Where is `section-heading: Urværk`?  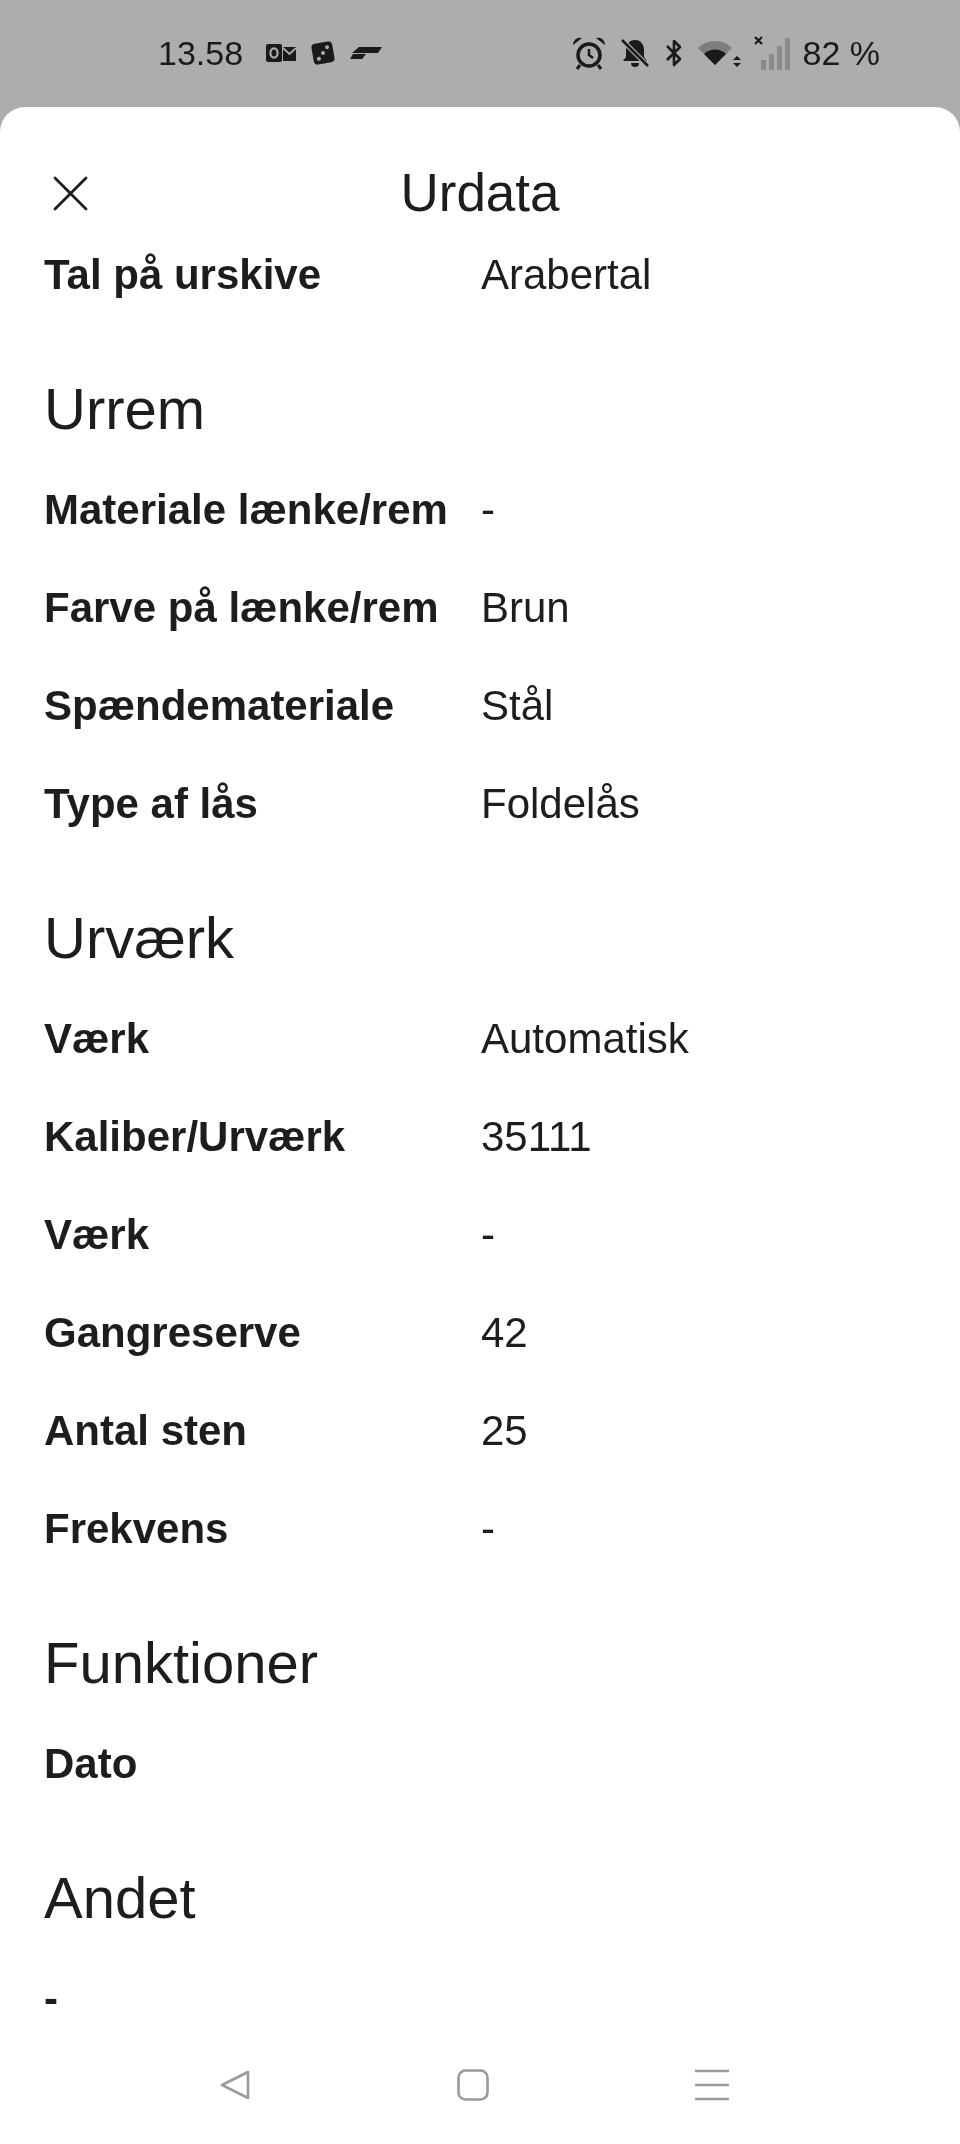 section-heading: Urværk is located at coordinates (139, 938).